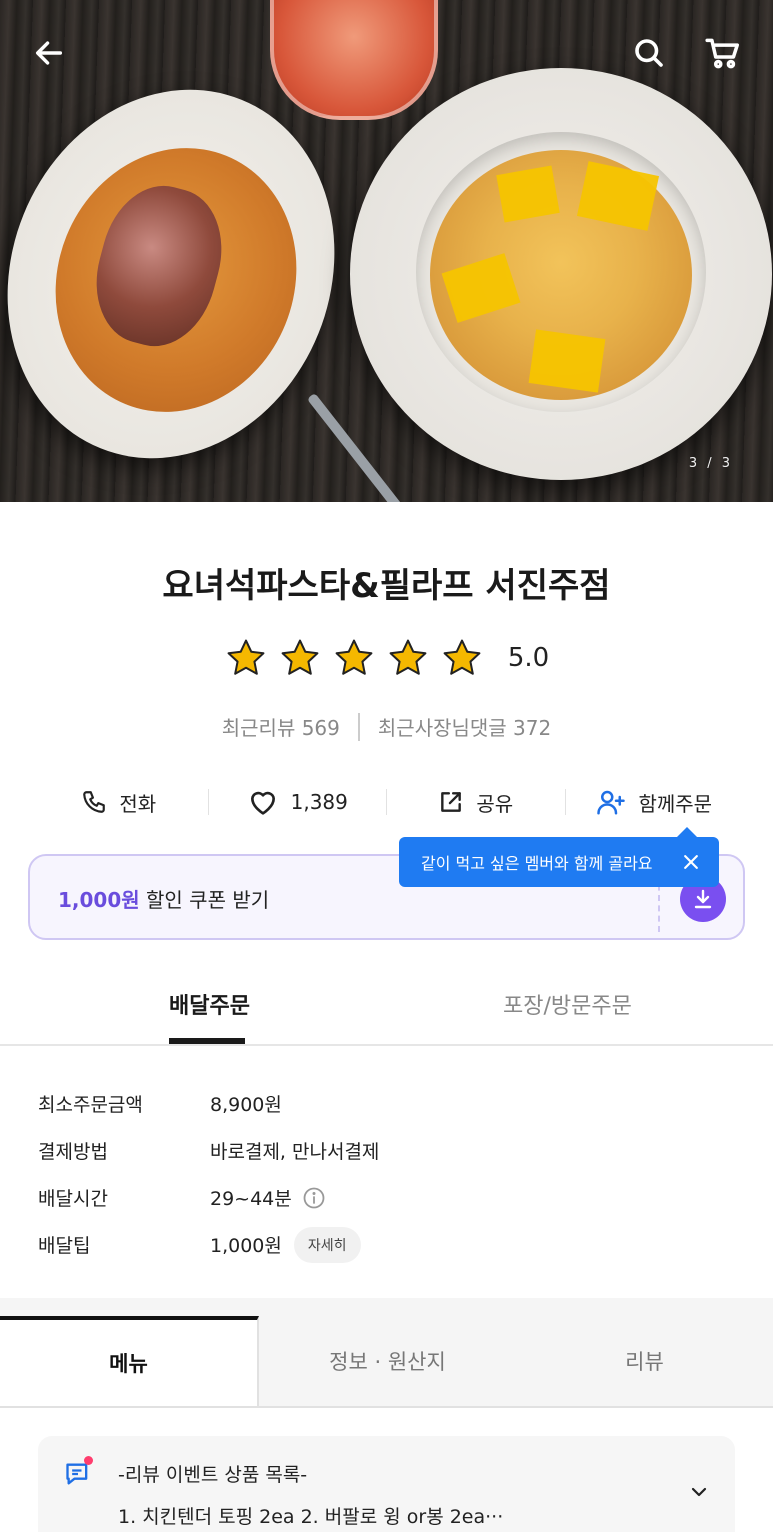  Describe the element at coordinates (281, 726) in the screenshot. I see `recent-reviews-link: 최근리뷰 569` at that location.